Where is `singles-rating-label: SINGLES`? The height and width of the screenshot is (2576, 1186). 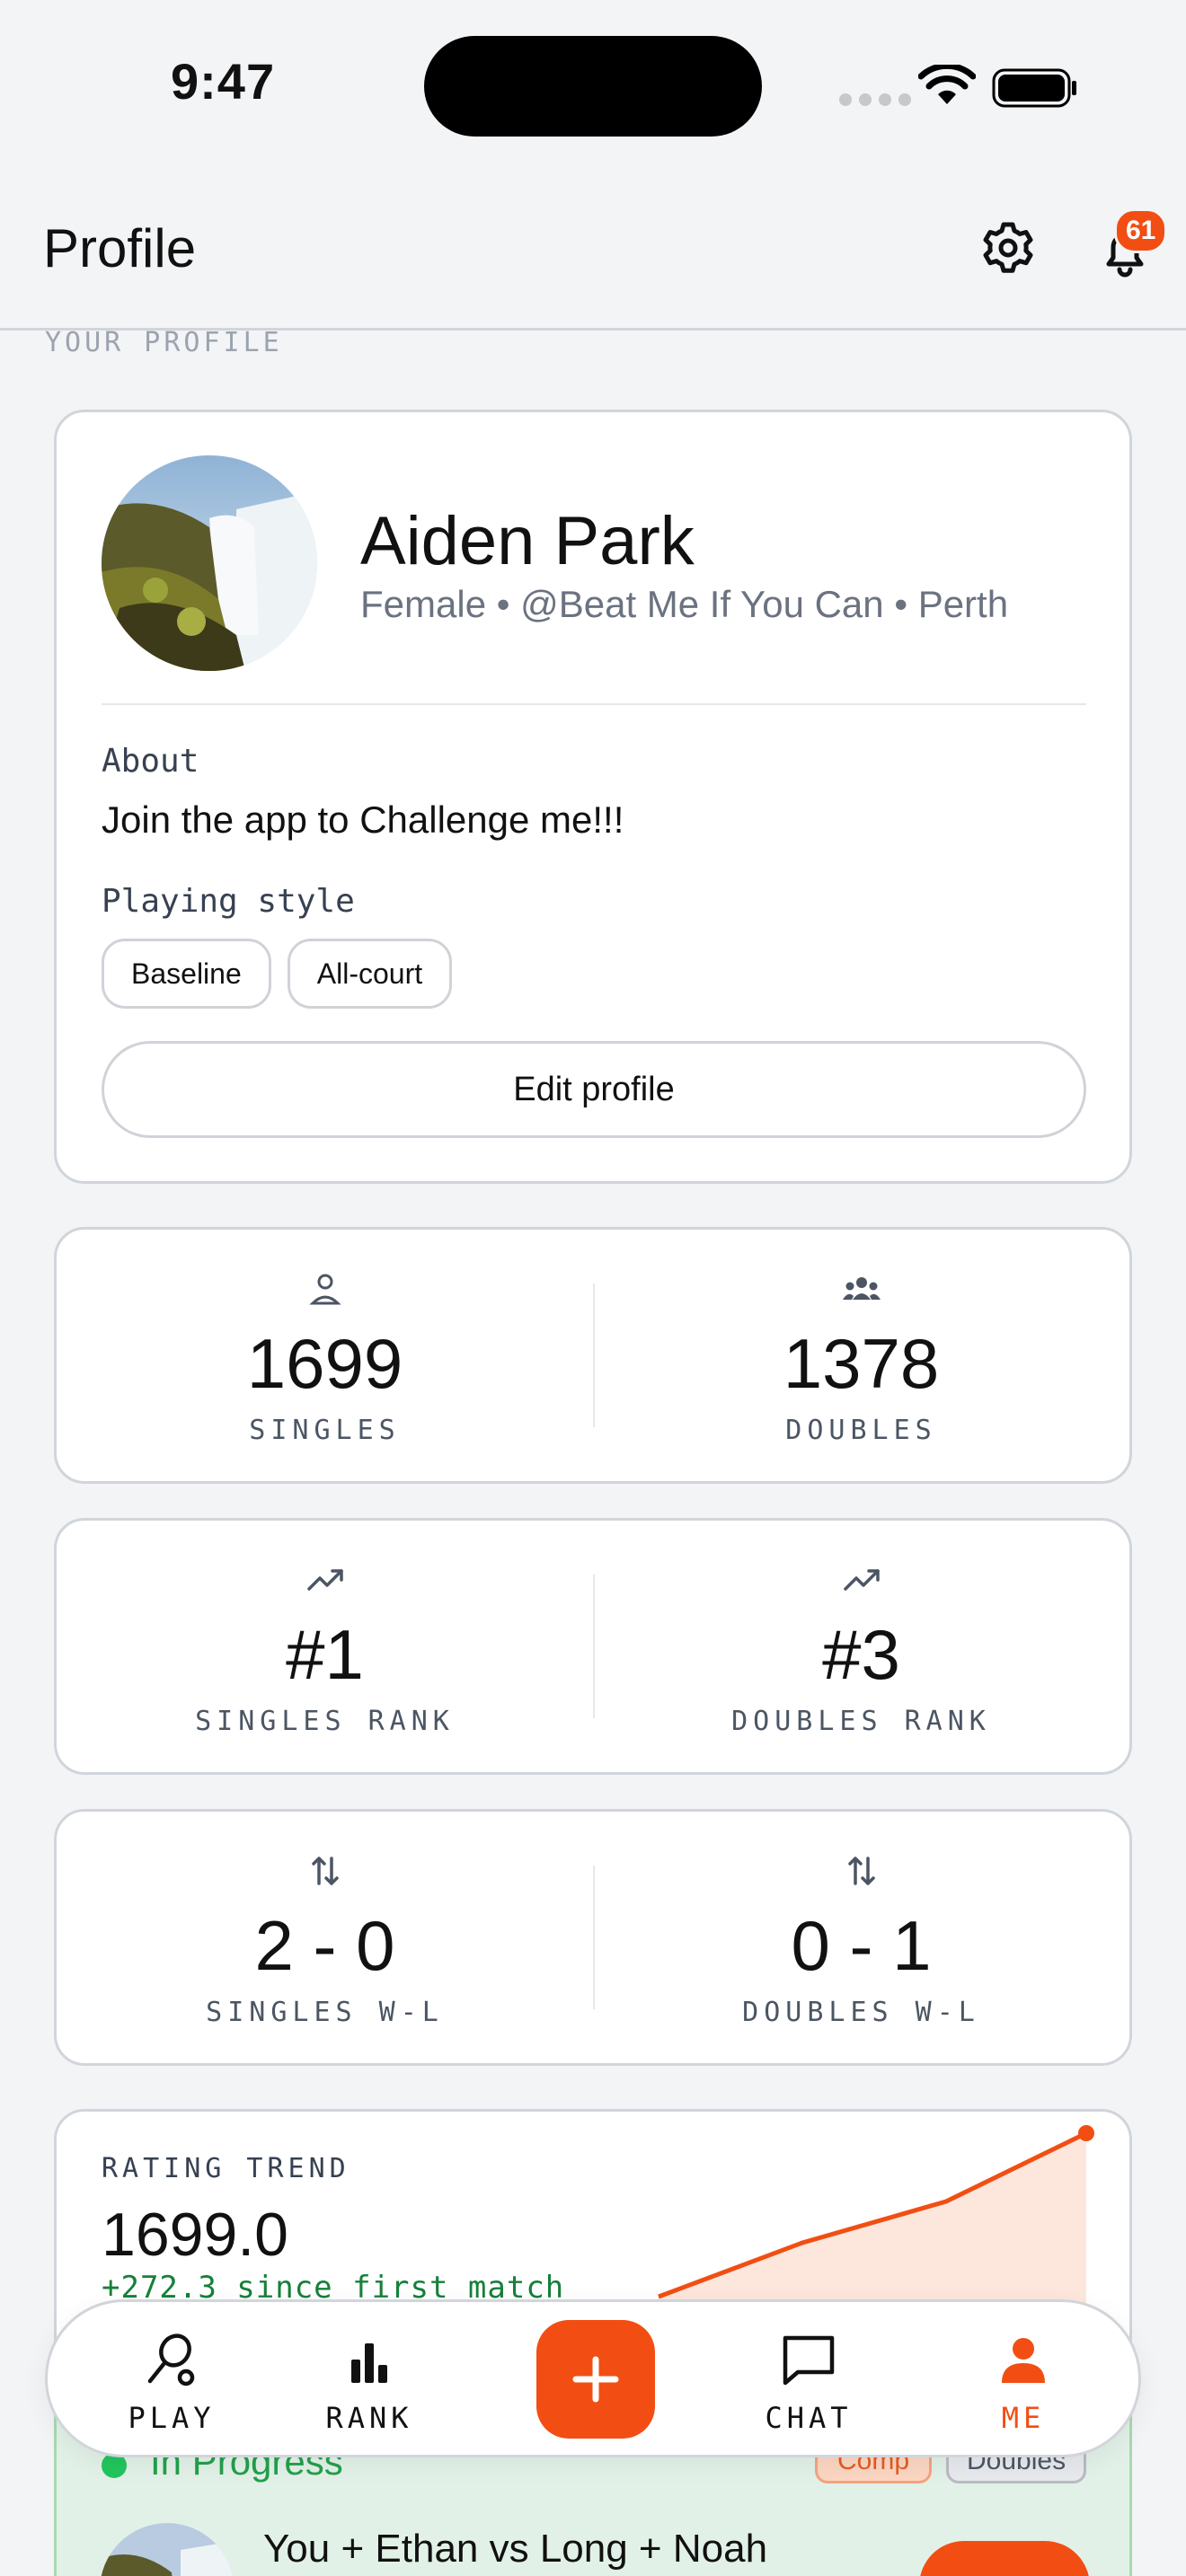 singles-rating-label: SINGLES is located at coordinates (325, 1430).